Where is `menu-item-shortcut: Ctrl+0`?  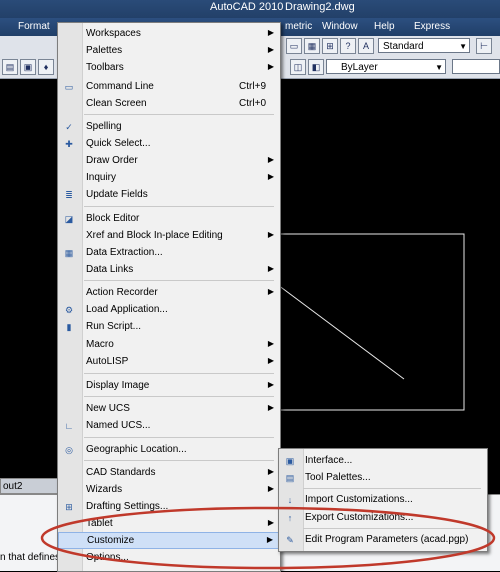 menu-item-shortcut: Ctrl+0 is located at coordinates (252, 103).